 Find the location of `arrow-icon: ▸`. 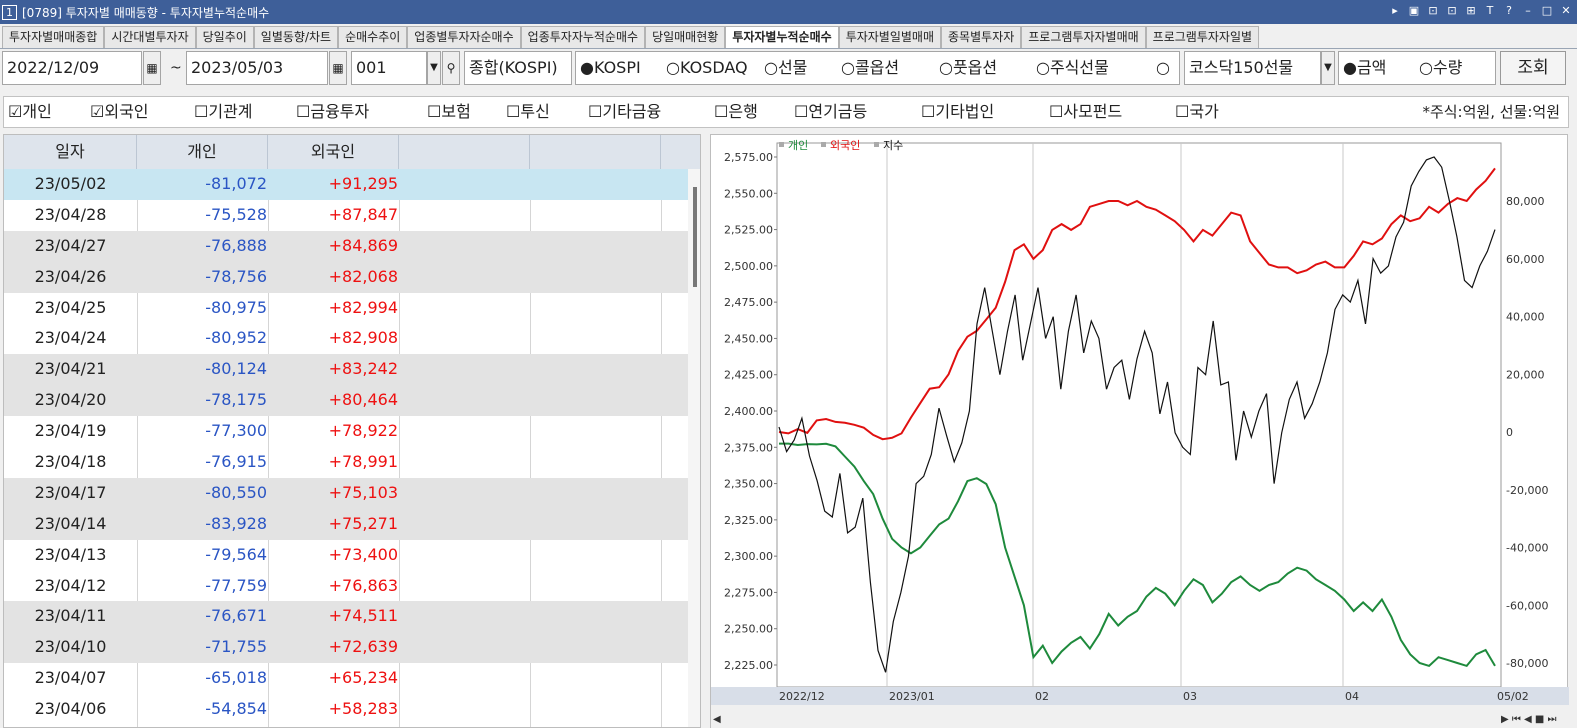

arrow-icon: ▸ is located at coordinates (1395, 11).